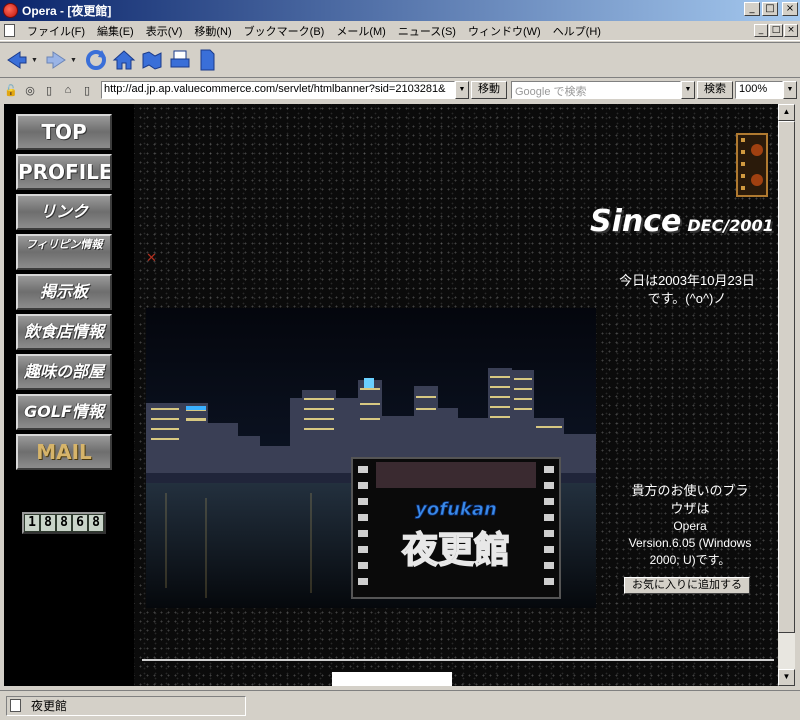  Describe the element at coordinates (456, 528) in the screenshot. I see `yofukan-logo: yofukan 夜更館` at that location.